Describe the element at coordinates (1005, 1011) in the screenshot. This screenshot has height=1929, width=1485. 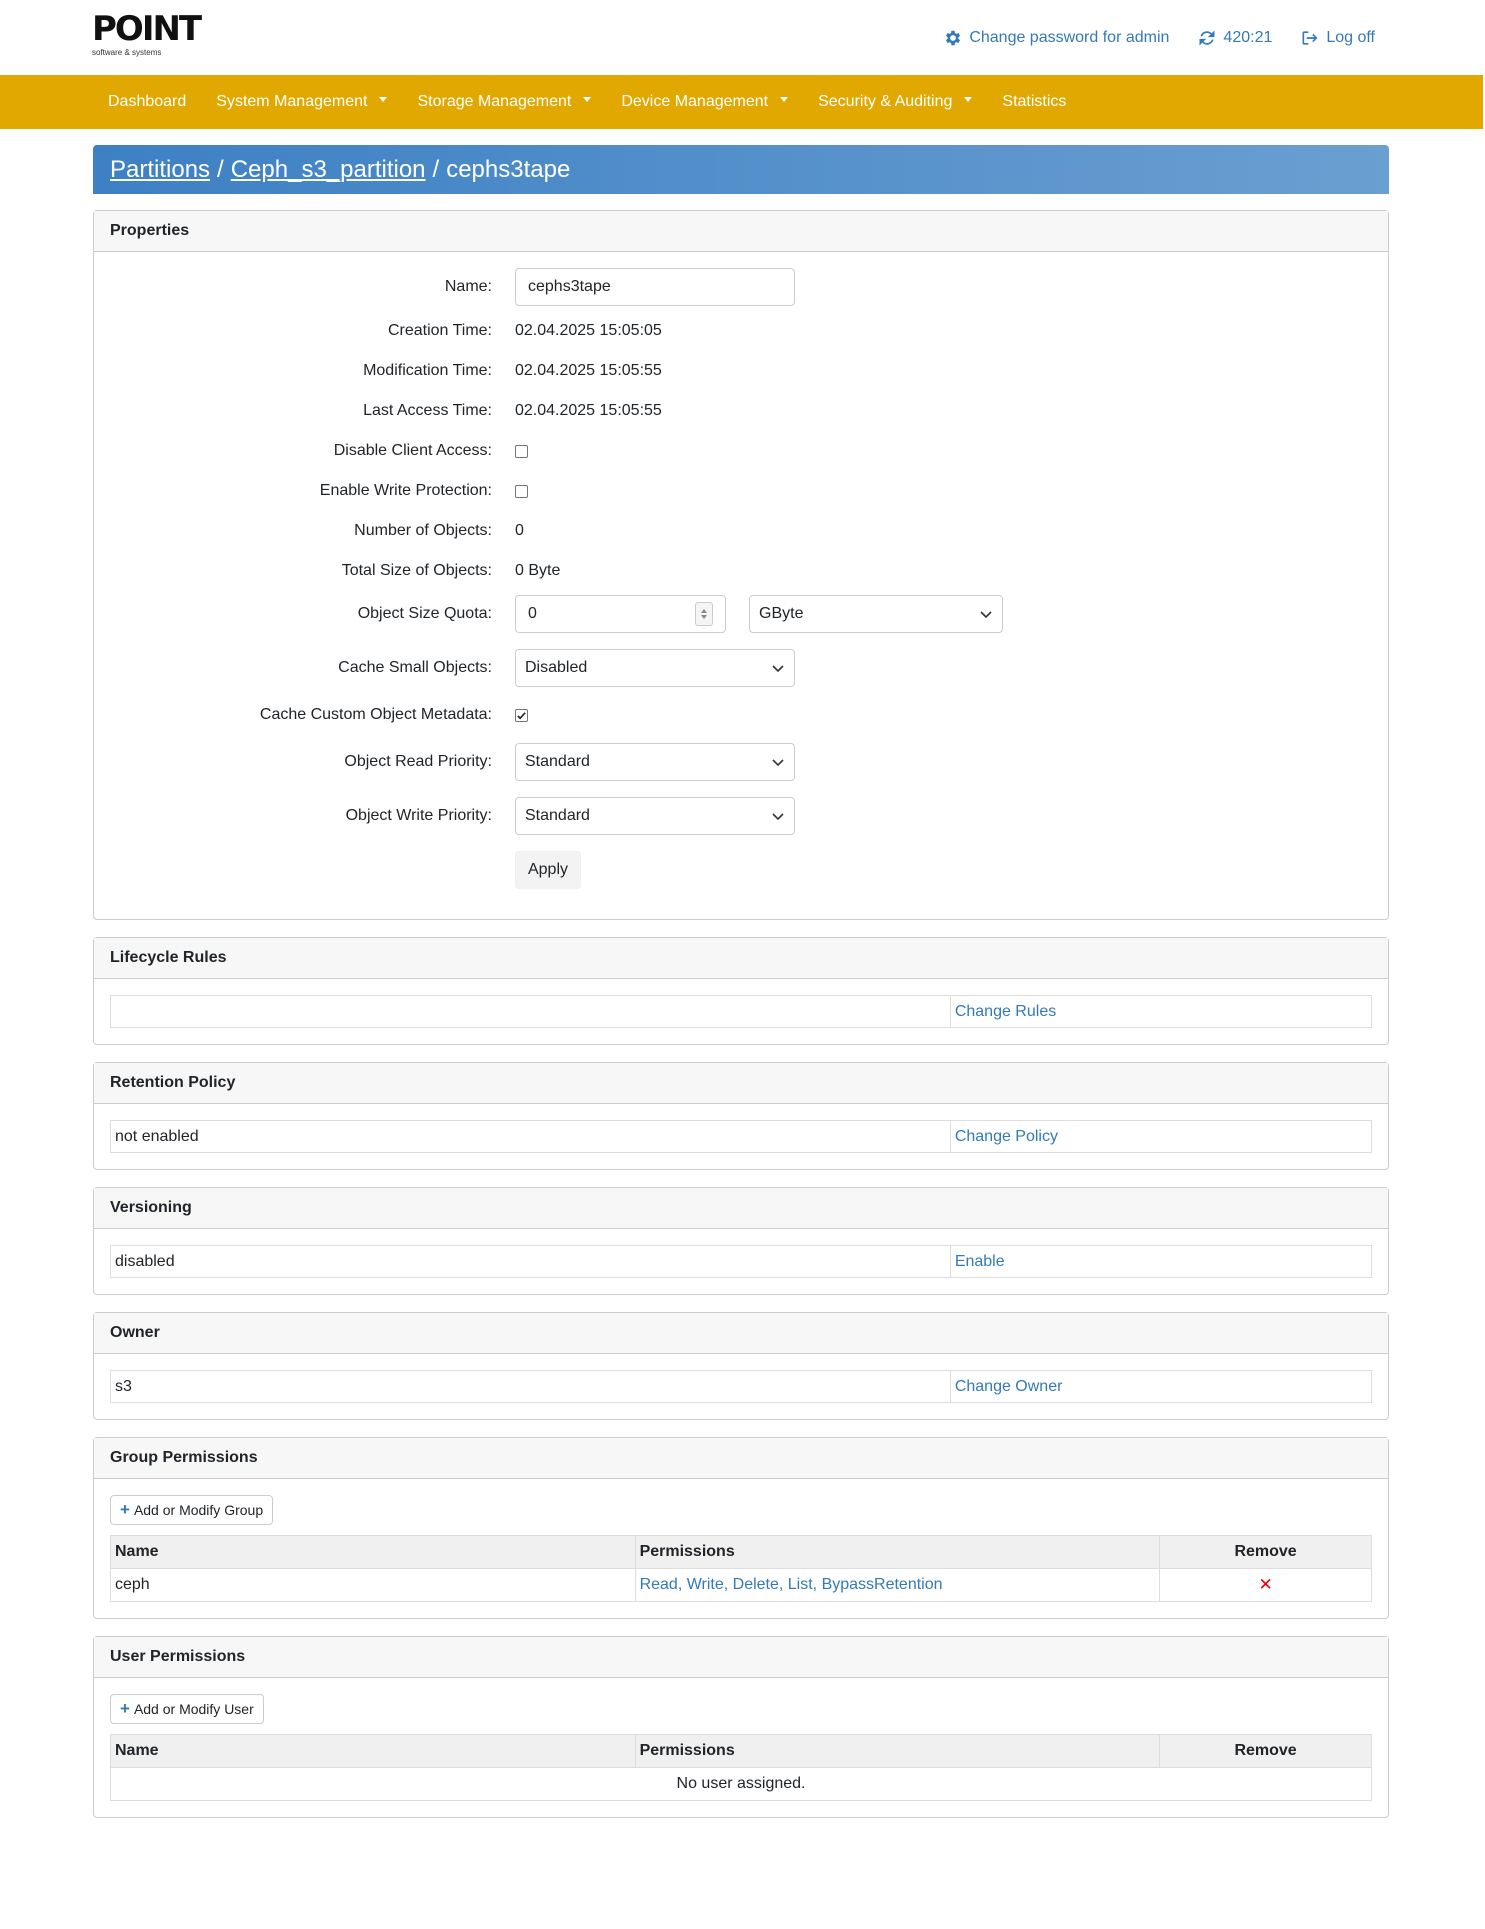
I see `change-rules-link: Change Rules` at that location.